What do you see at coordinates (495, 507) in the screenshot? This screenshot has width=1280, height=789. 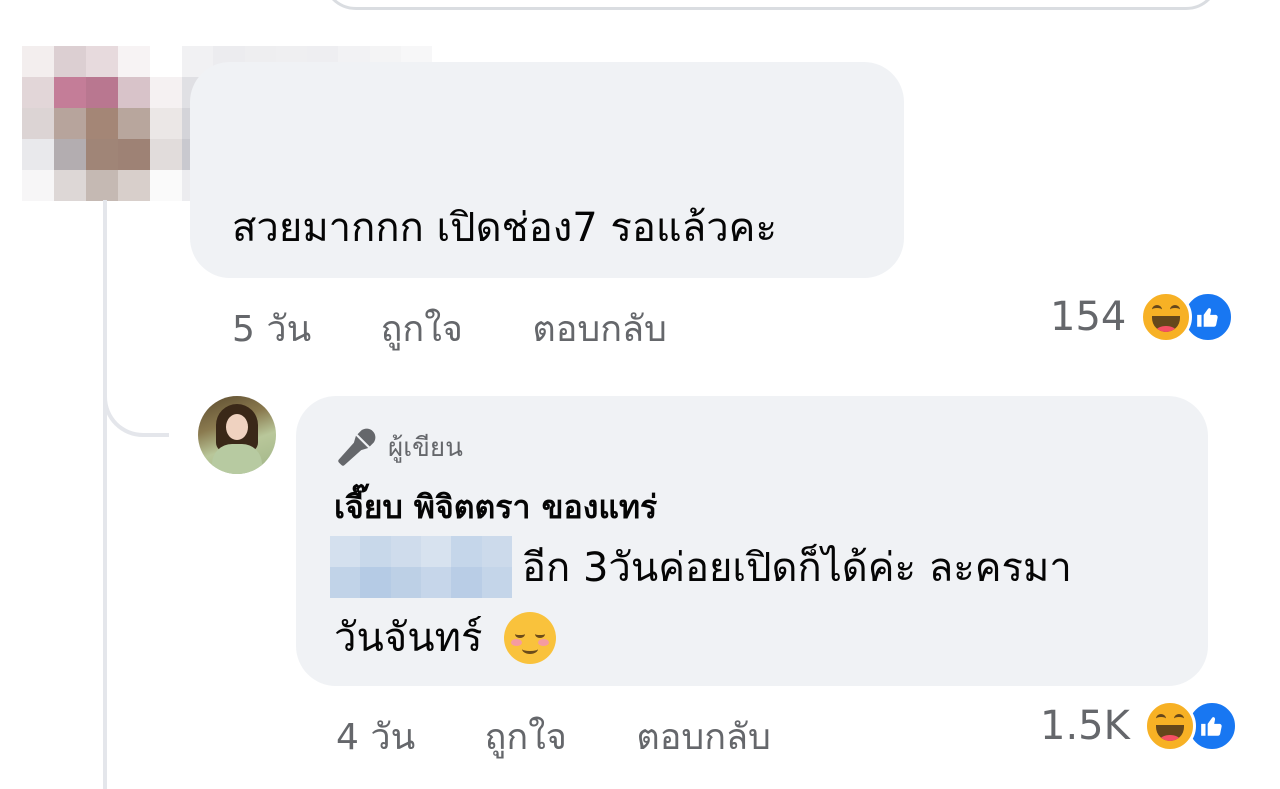 I see `reply-author-name: เจี๊ยบ พิจิตตรา ของแทร่` at bounding box center [495, 507].